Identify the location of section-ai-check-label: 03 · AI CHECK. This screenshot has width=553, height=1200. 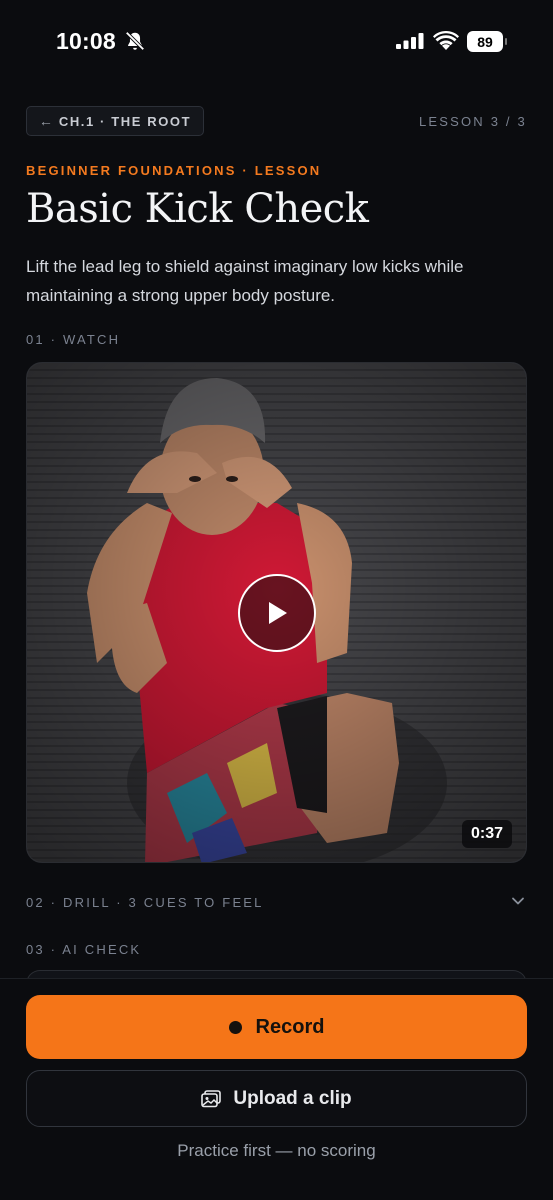
(84, 949).